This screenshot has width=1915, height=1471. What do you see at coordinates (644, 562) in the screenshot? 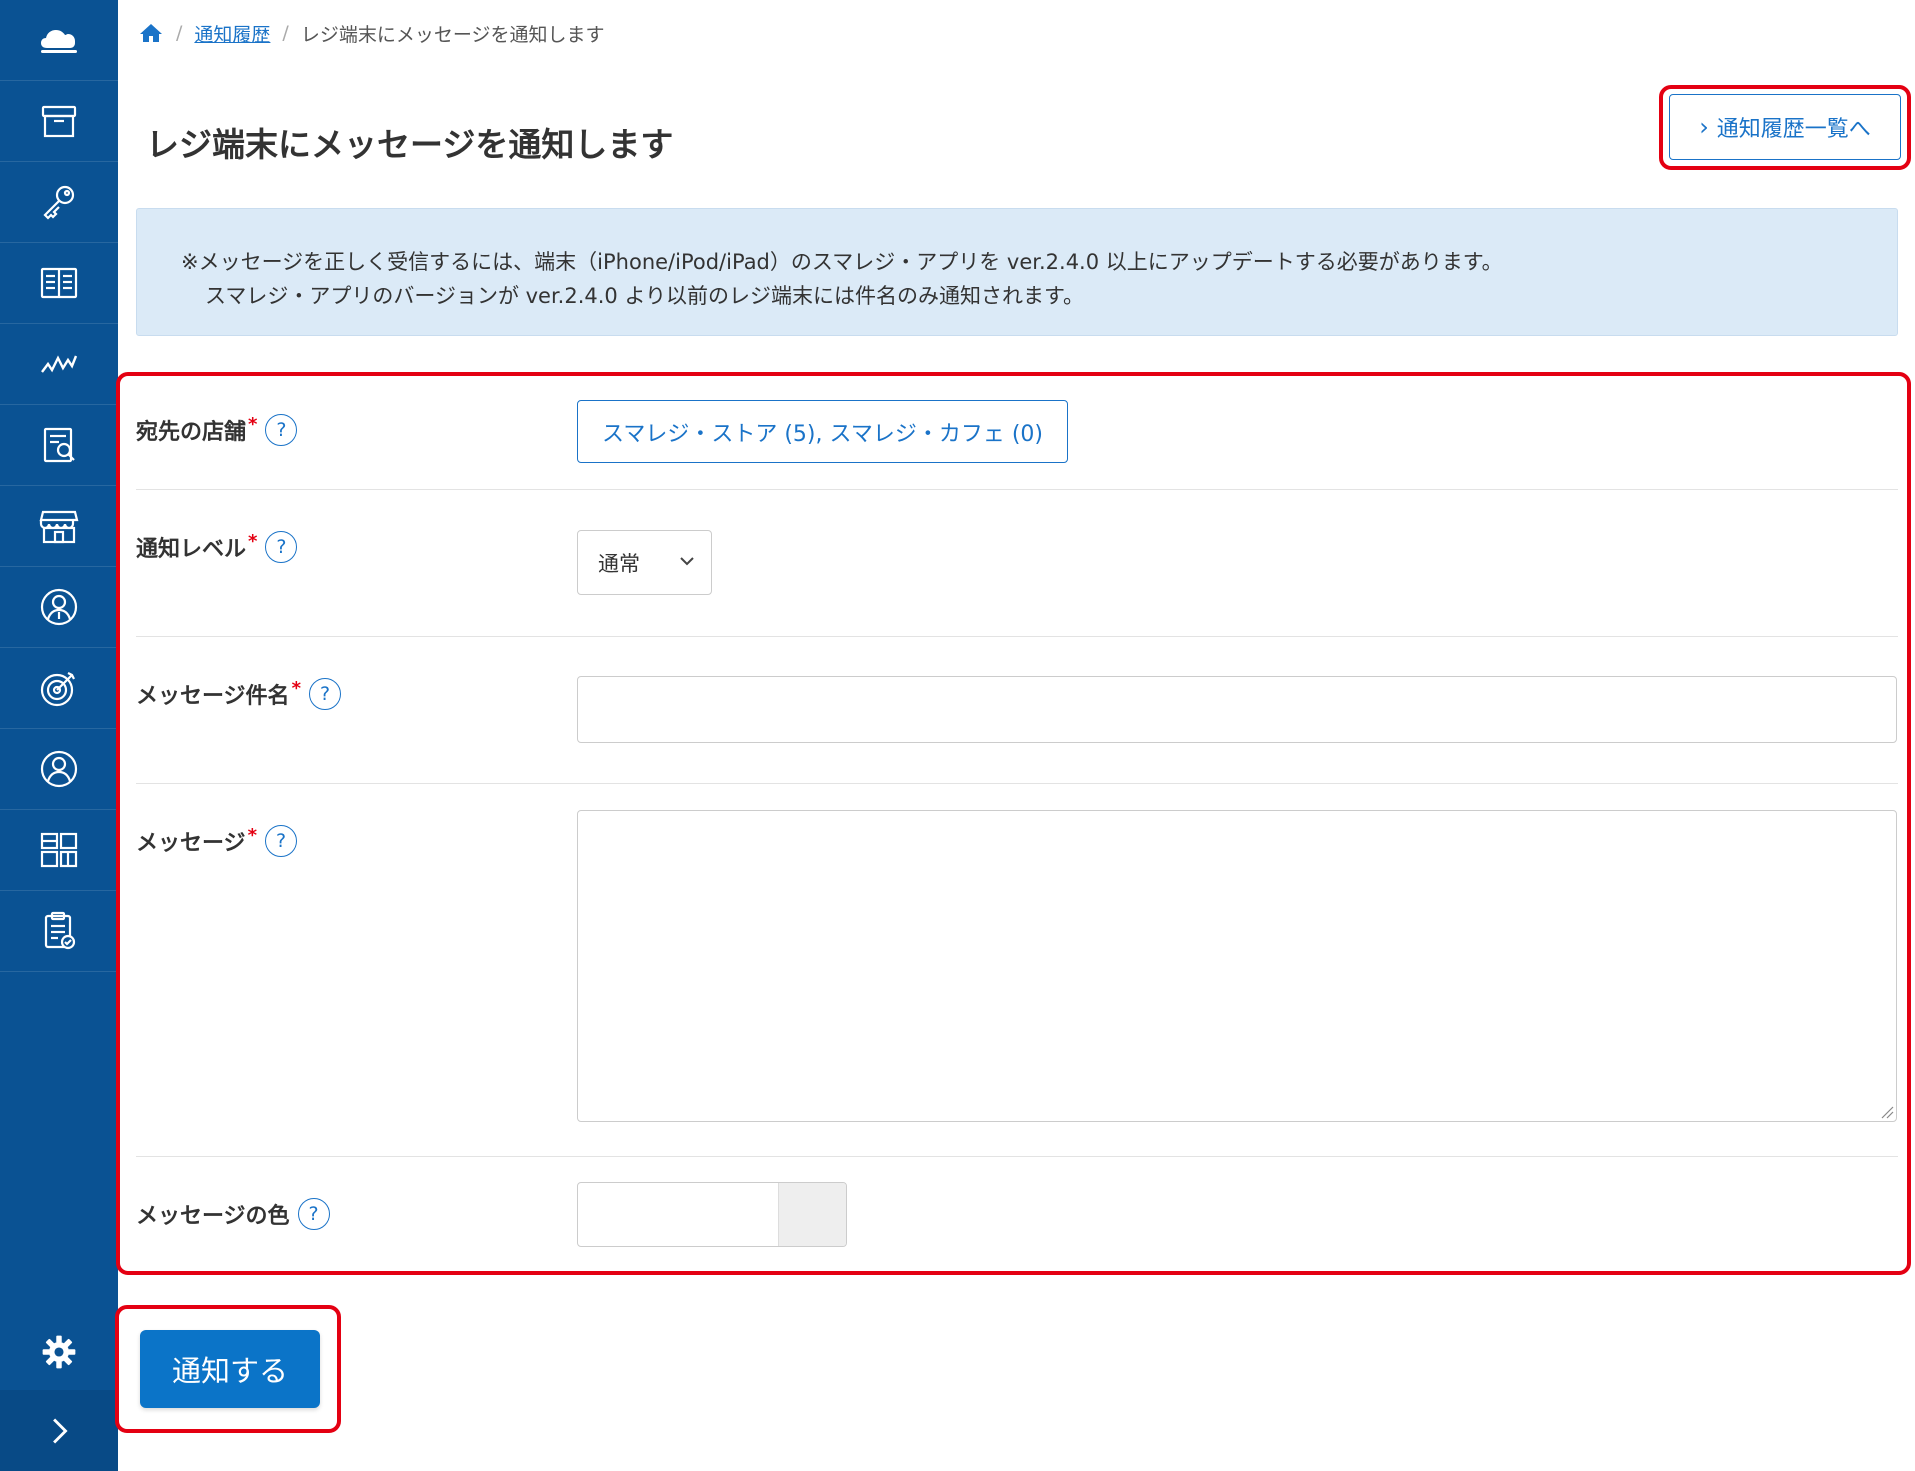
I see `level-select: 通常` at bounding box center [644, 562].